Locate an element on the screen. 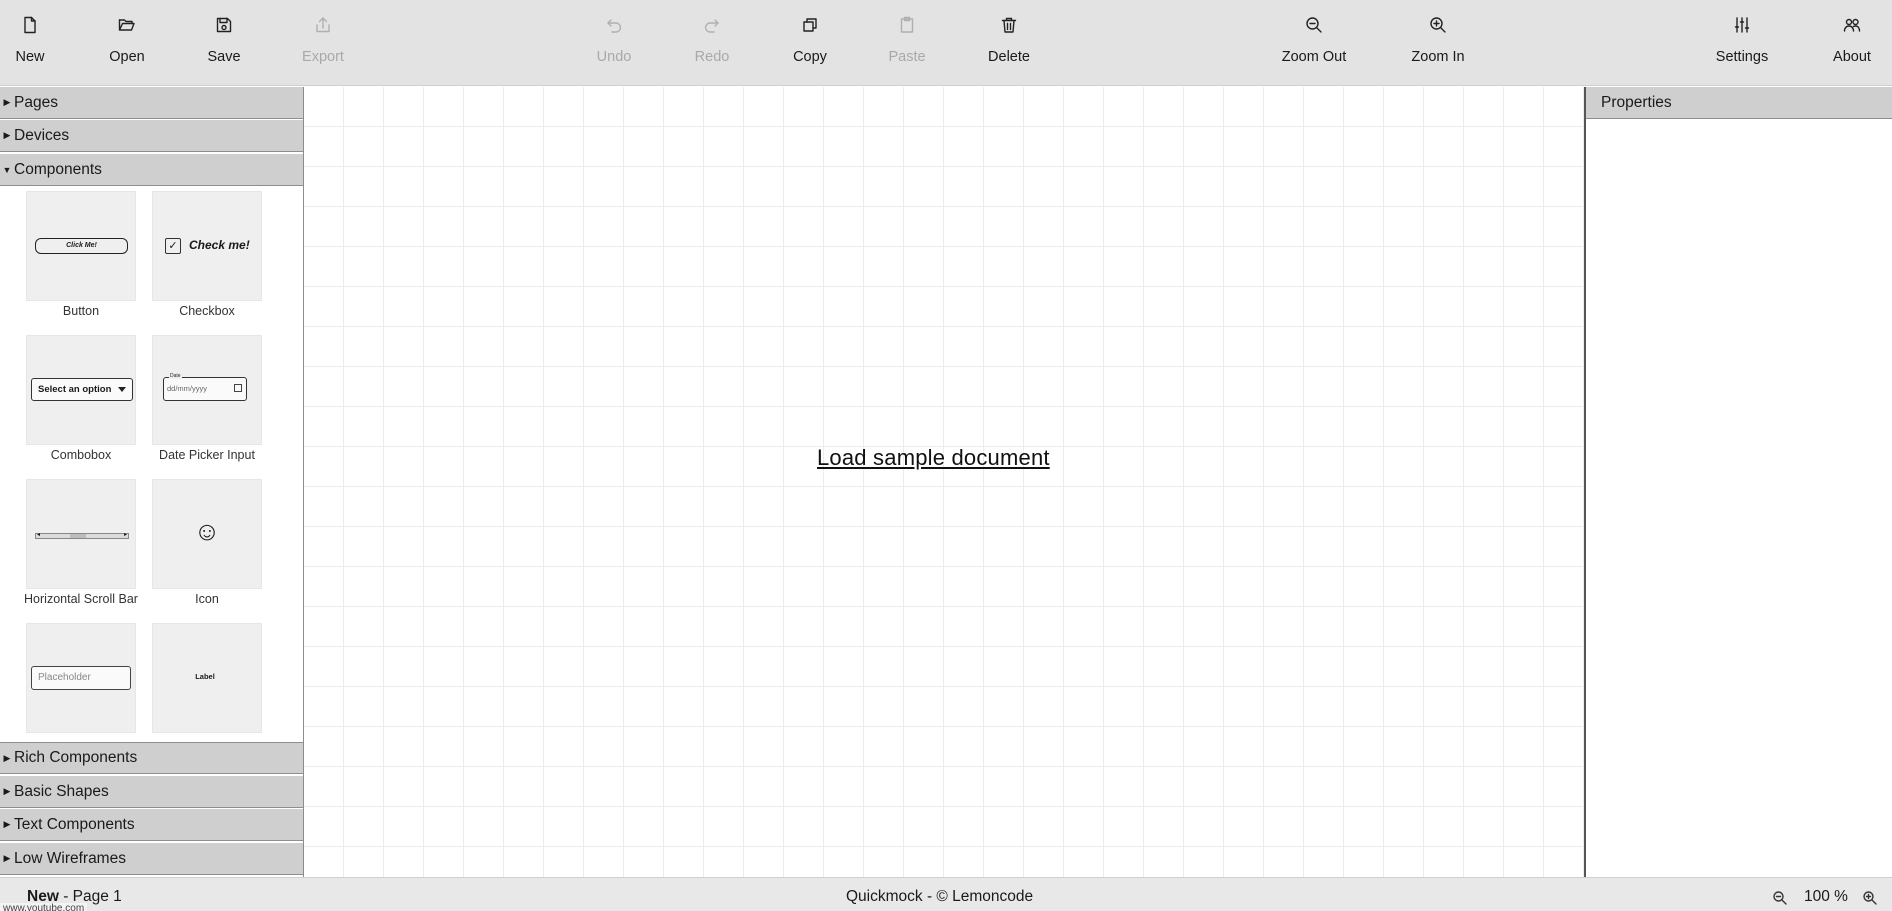  component-checkbox-label: Checkbox is located at coordinates (207, 311).